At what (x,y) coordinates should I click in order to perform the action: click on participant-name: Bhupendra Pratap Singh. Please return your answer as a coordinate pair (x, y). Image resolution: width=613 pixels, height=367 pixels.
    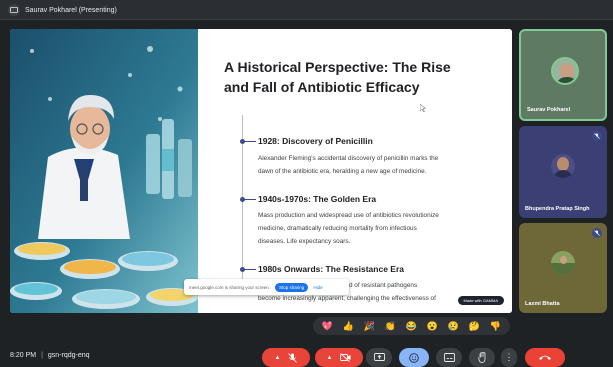
    Looking at the image, I should click on (557, 209).